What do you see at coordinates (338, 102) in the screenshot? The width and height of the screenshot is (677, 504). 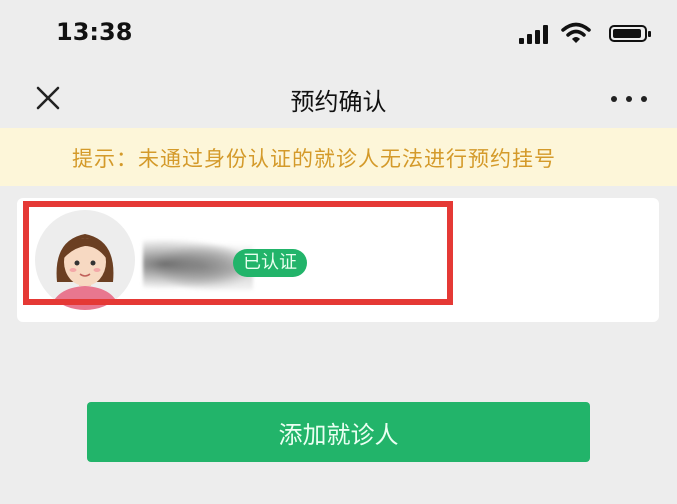 I see `page-title: 预约确认` at bounding box center [338, 102].